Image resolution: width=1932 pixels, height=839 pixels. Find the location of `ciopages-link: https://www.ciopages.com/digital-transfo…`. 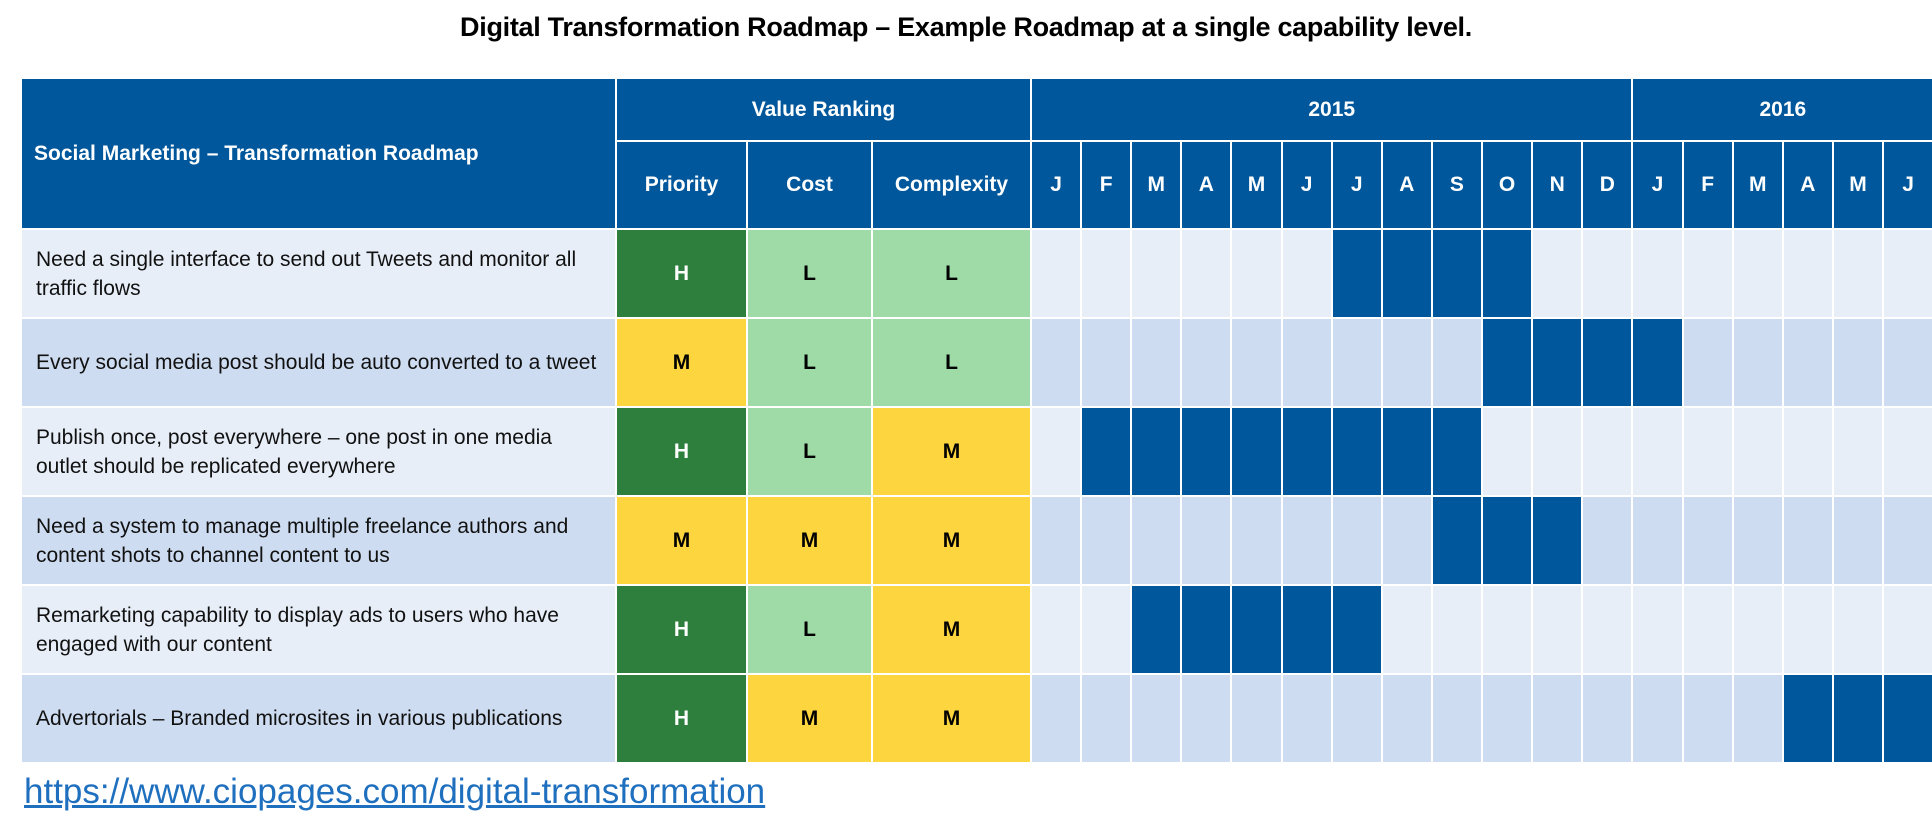

ciopages-link: https://www.ciopages.com/digital-transfo… is located at coordinates (394, 792).